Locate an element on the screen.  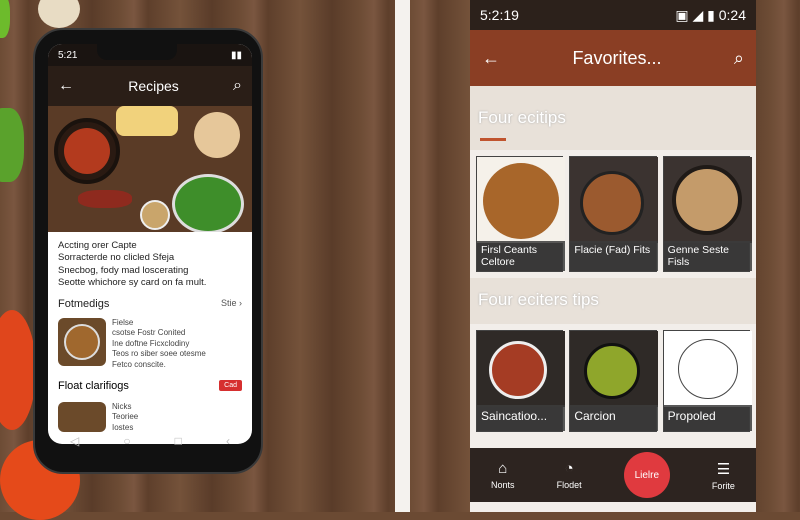
section-banner: Four ecitips is located at coordinates (613, 118).